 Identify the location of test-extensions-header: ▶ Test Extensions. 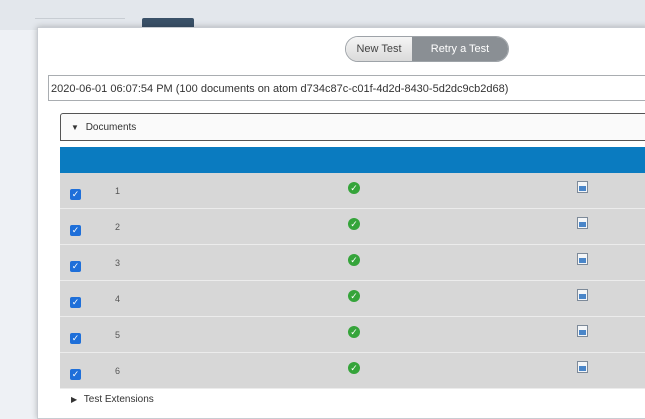
(112, 399).